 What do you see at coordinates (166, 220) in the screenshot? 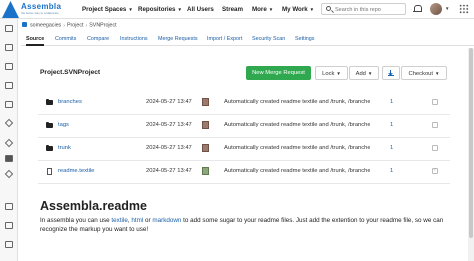
I see `markdown-link: markdown` at bounding box center [166, 220].